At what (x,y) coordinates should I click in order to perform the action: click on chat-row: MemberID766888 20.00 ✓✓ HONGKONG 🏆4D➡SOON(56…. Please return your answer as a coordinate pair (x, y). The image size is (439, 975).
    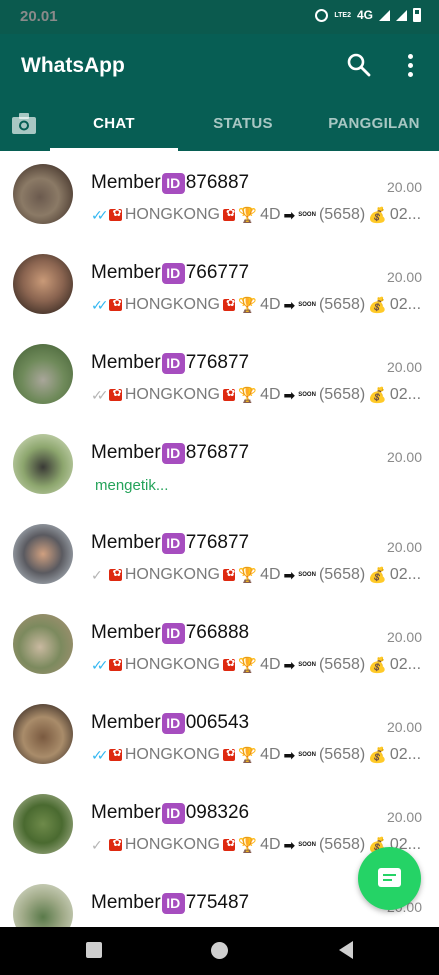
    Looking at the image, I should click on (219, 646).